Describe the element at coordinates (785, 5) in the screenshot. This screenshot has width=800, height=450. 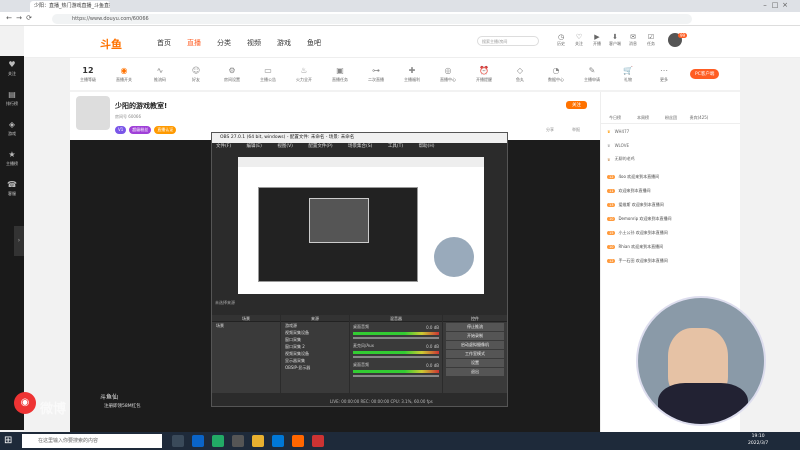
I see `close-icon: ×` at that location.